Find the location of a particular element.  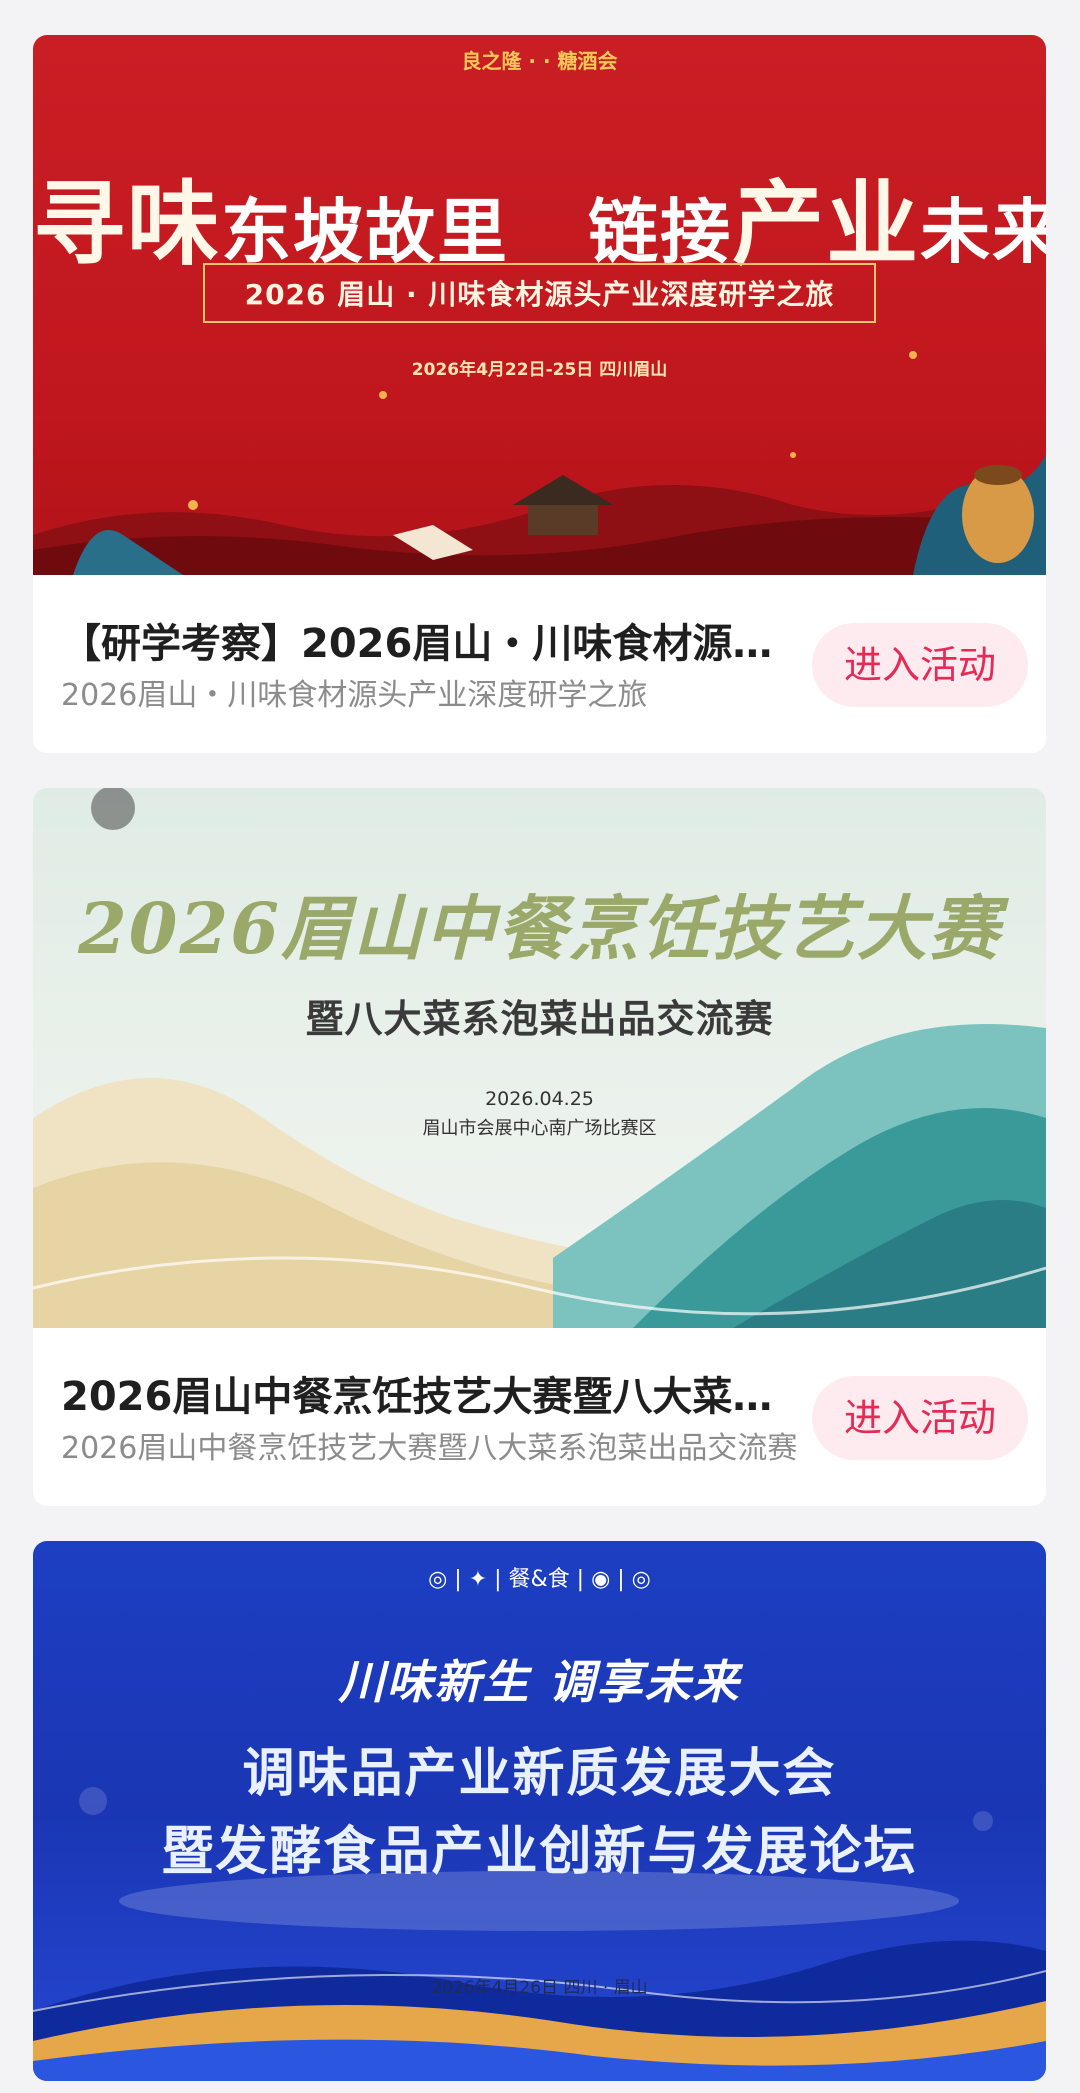

banner-headline: 调味品产业新质发展大会 is located at coordinates (539, 1774).